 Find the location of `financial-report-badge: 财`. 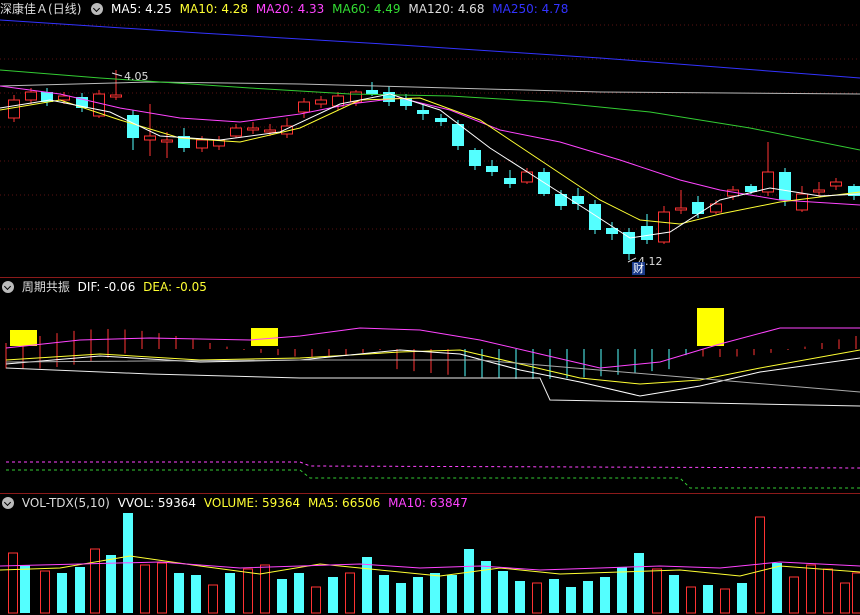

financial-report-badge: 财 is located at coordinates (638, 268).